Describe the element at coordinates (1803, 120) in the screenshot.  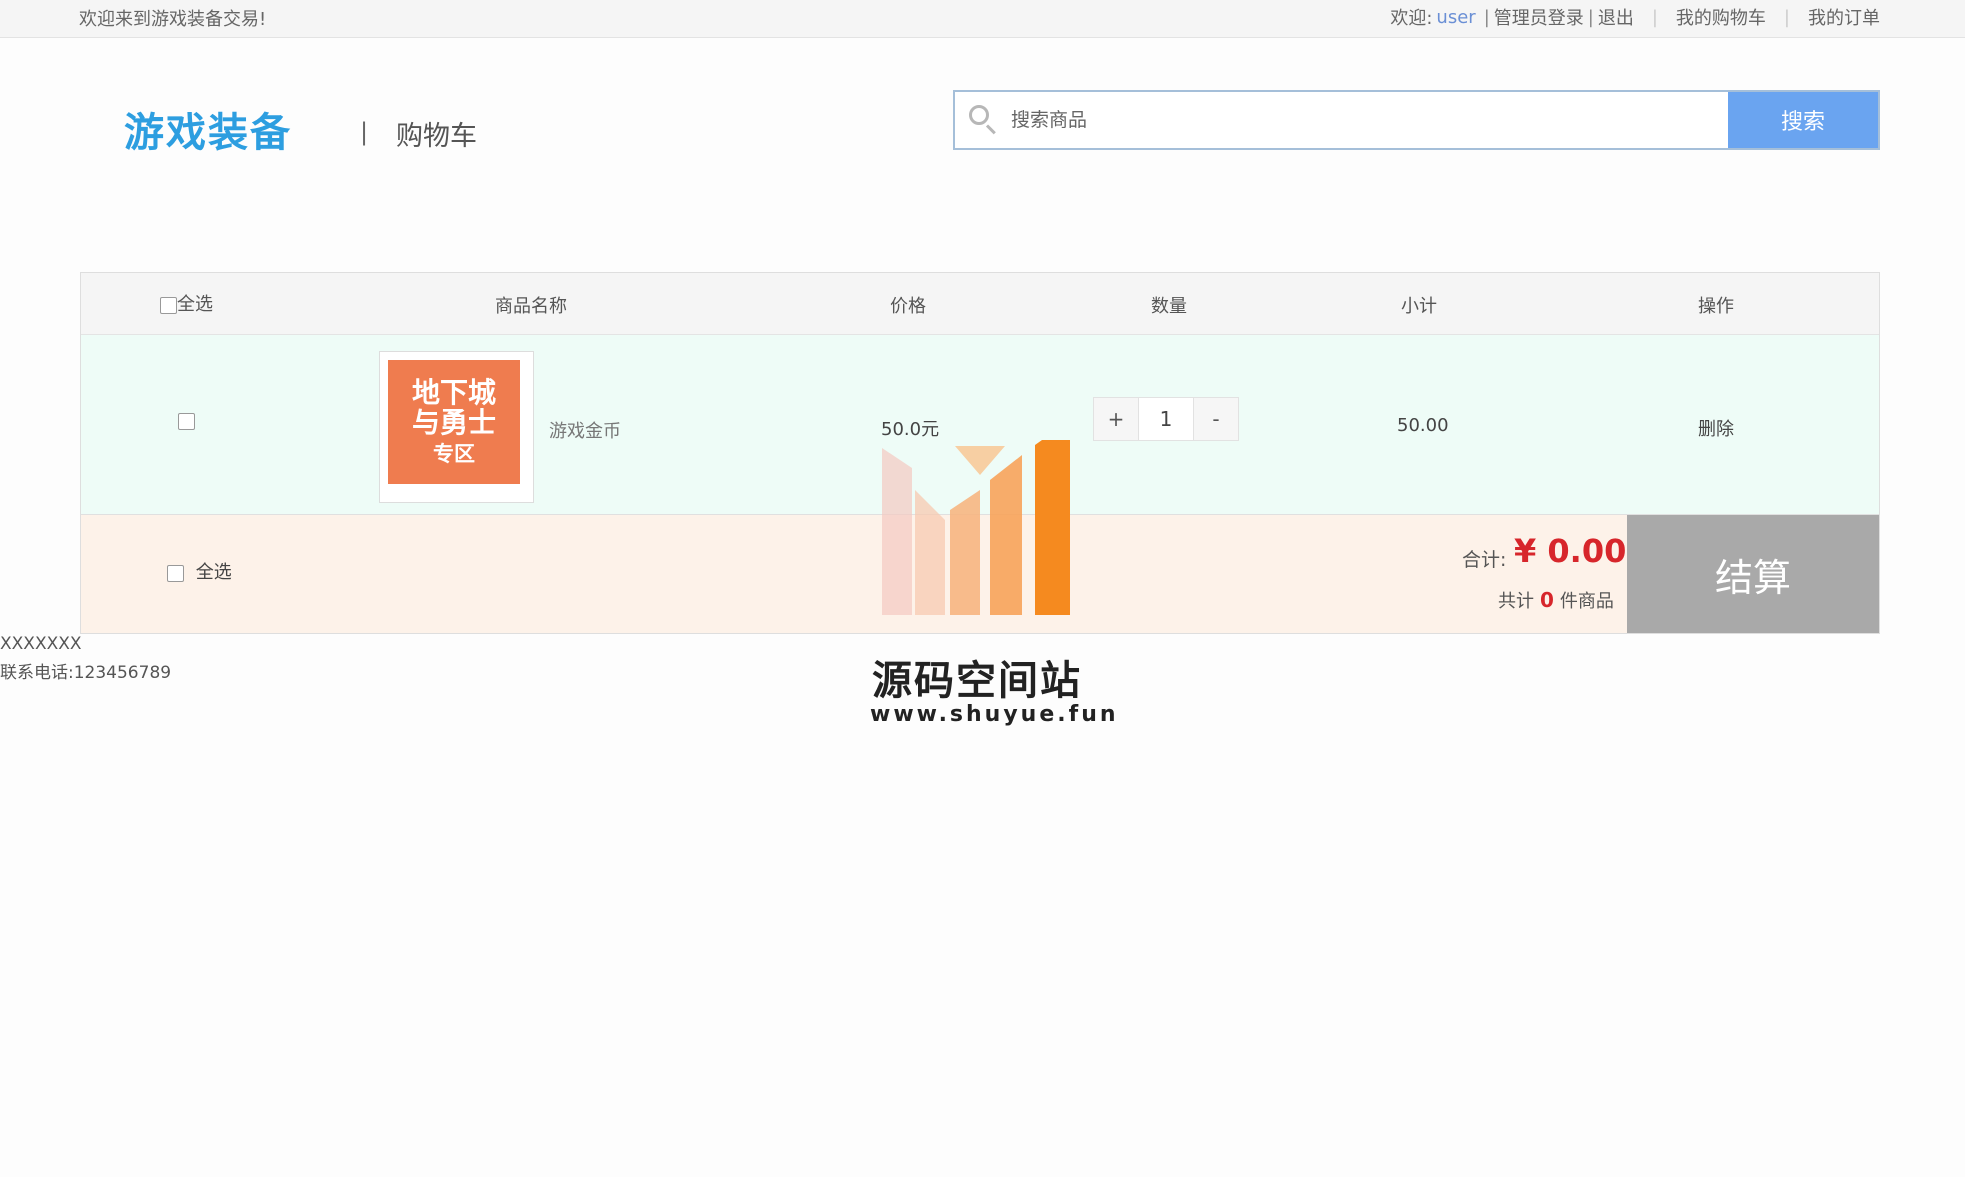
I see `search-button: 搜索` at that location.